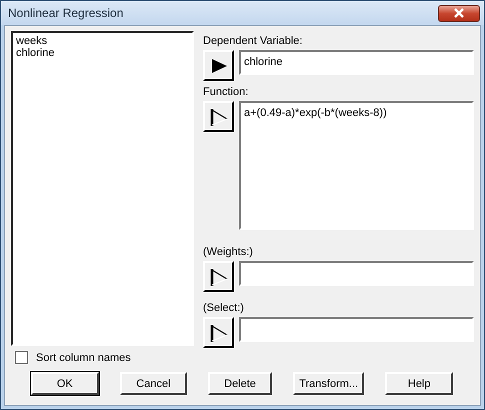 The height and width of the screenshot is (410, 485). Describe the element at coordinates (224, 308) in the screenshot. I see `field-label: (Select:)` at that location.